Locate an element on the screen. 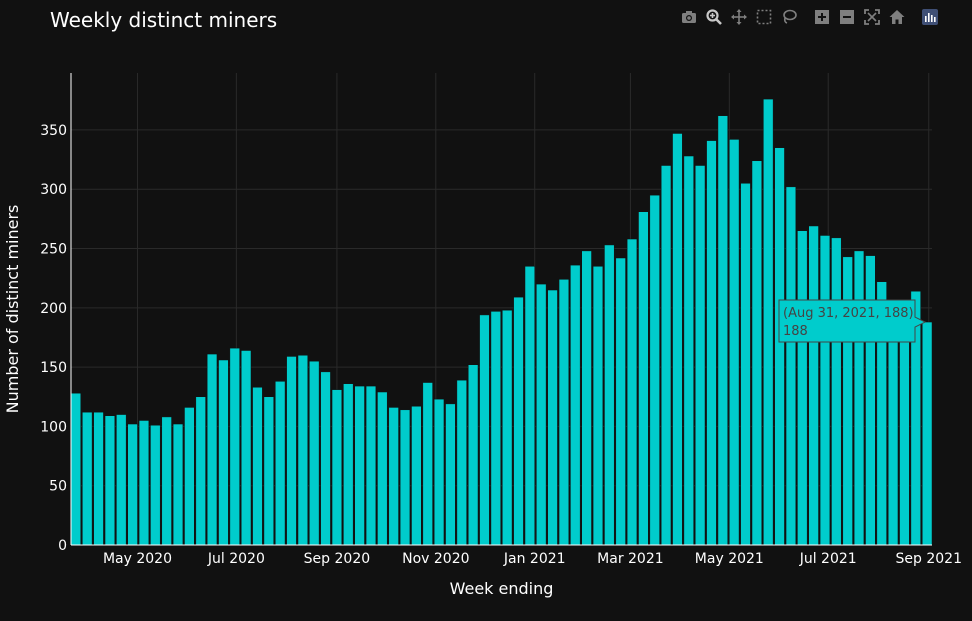 The width and height of the screenshot is (972, 621). hover-tooltip is located at coordinates (852, 321).